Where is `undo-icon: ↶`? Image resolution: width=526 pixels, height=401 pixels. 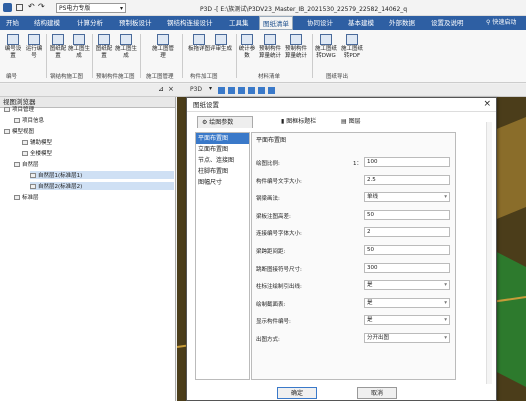 undo-icon: ↶ is located at coordinates (31, 6).